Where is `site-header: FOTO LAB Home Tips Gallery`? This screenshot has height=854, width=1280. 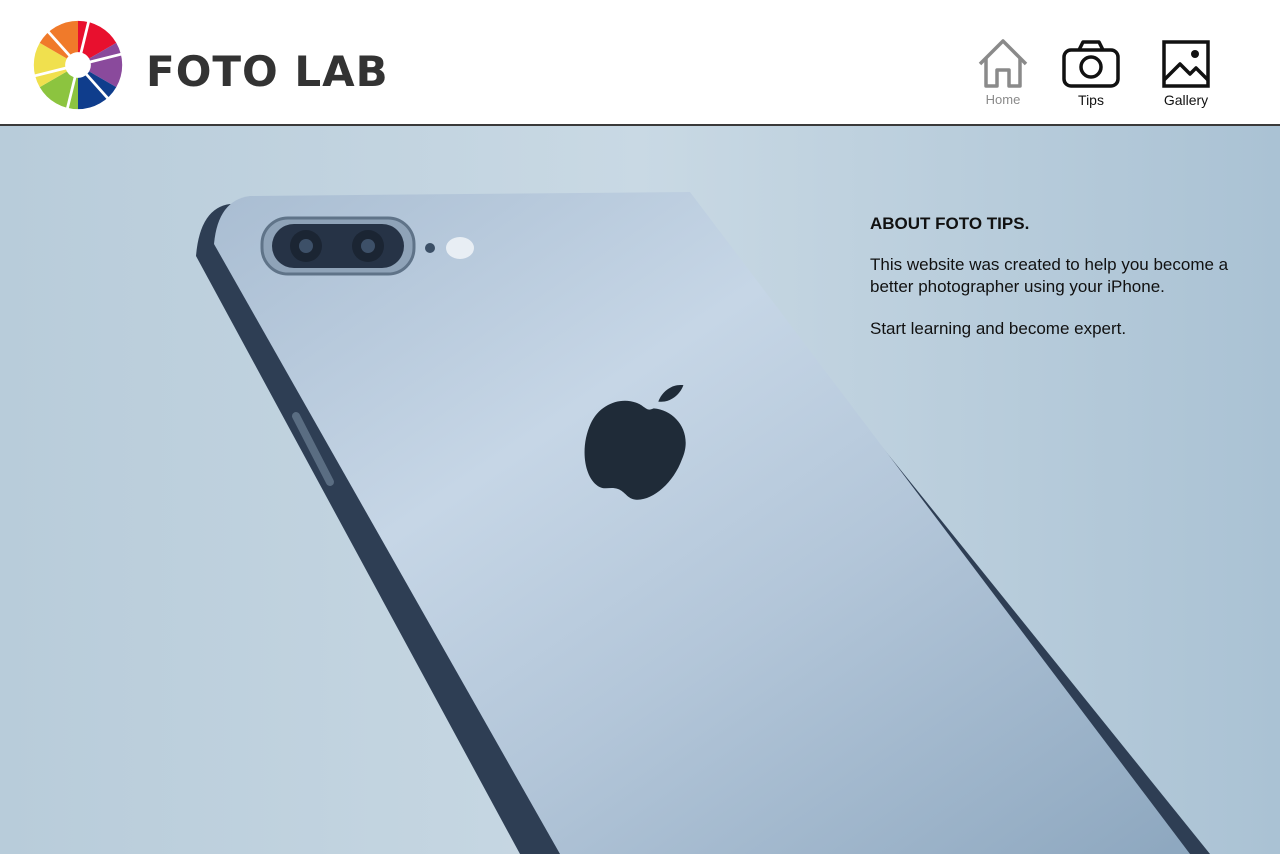 site-header: FOTO LAB Home Tips Gallery is located at coordinates (640, 63).